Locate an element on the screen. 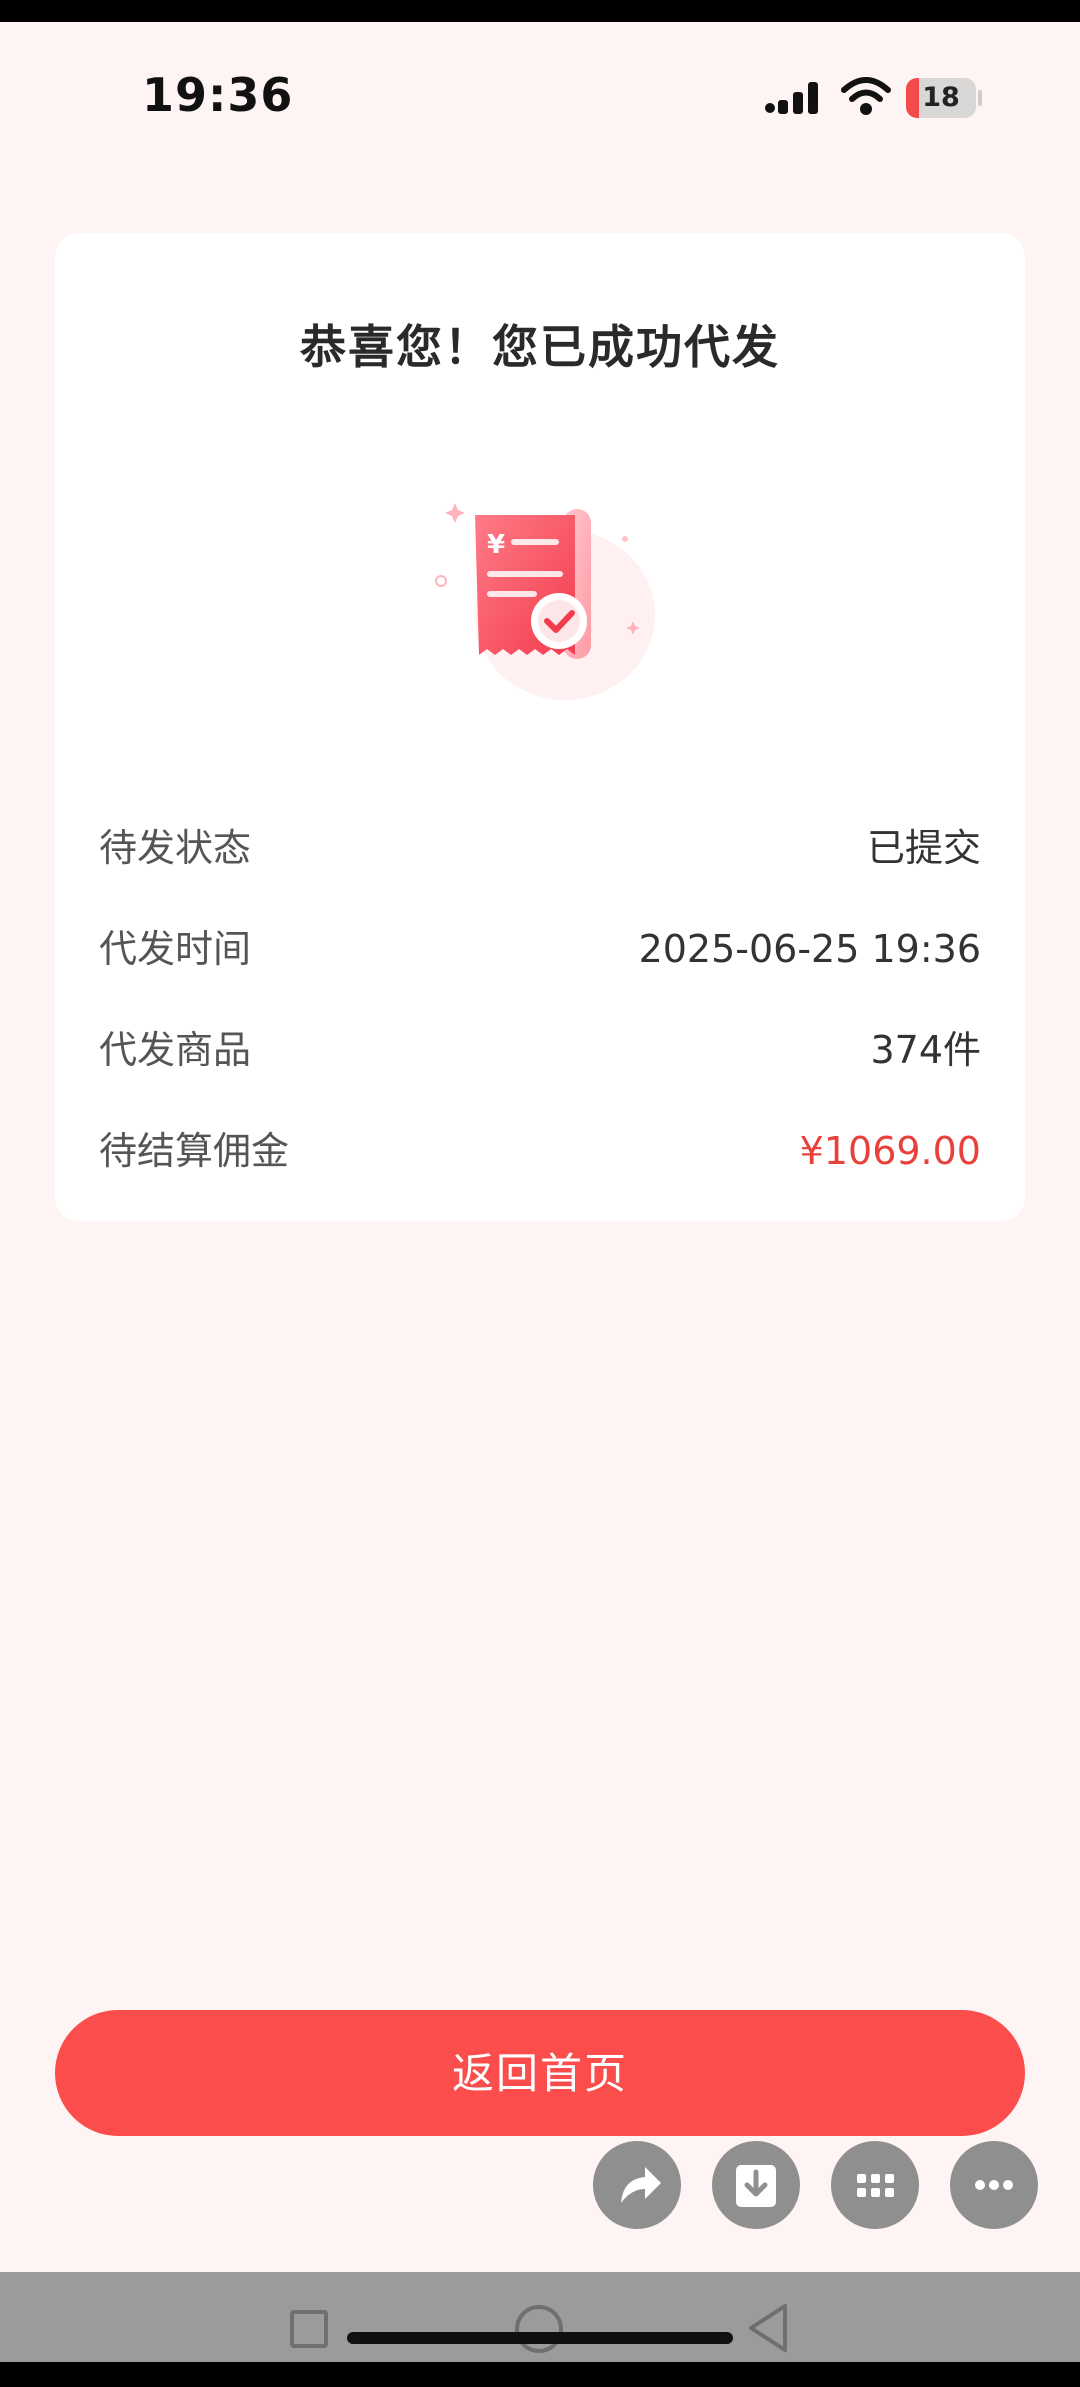 The height and width of the screenshot is (2387, 1080). grid-menu-button is located at coordinates (875, 2185).